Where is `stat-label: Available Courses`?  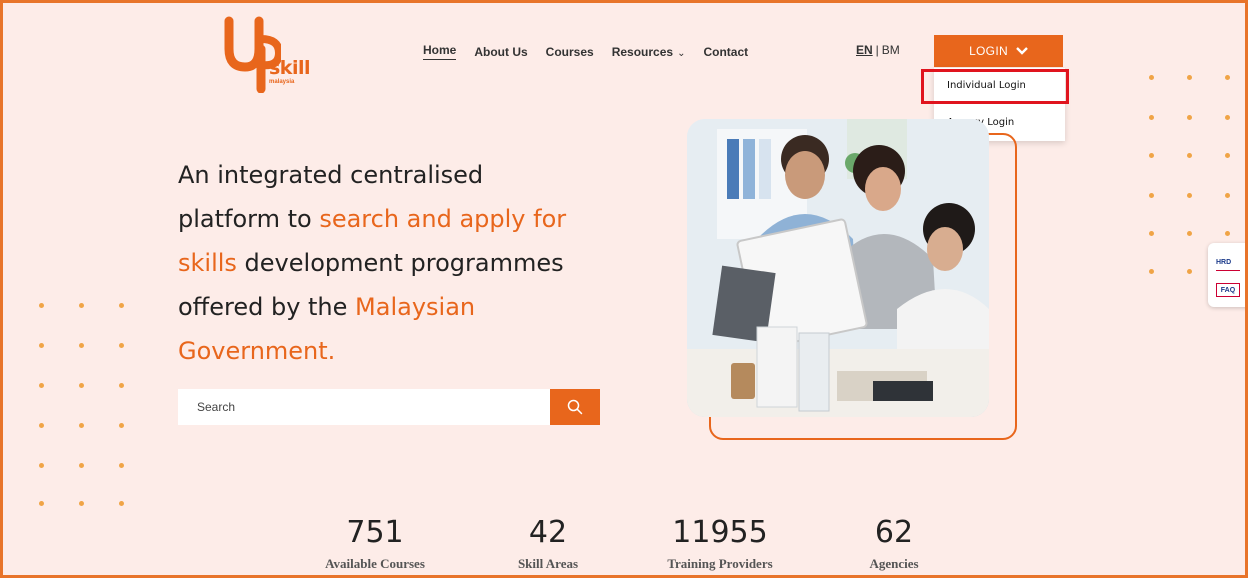
stat-label: Available Courses is located at coordinates (375, 563).